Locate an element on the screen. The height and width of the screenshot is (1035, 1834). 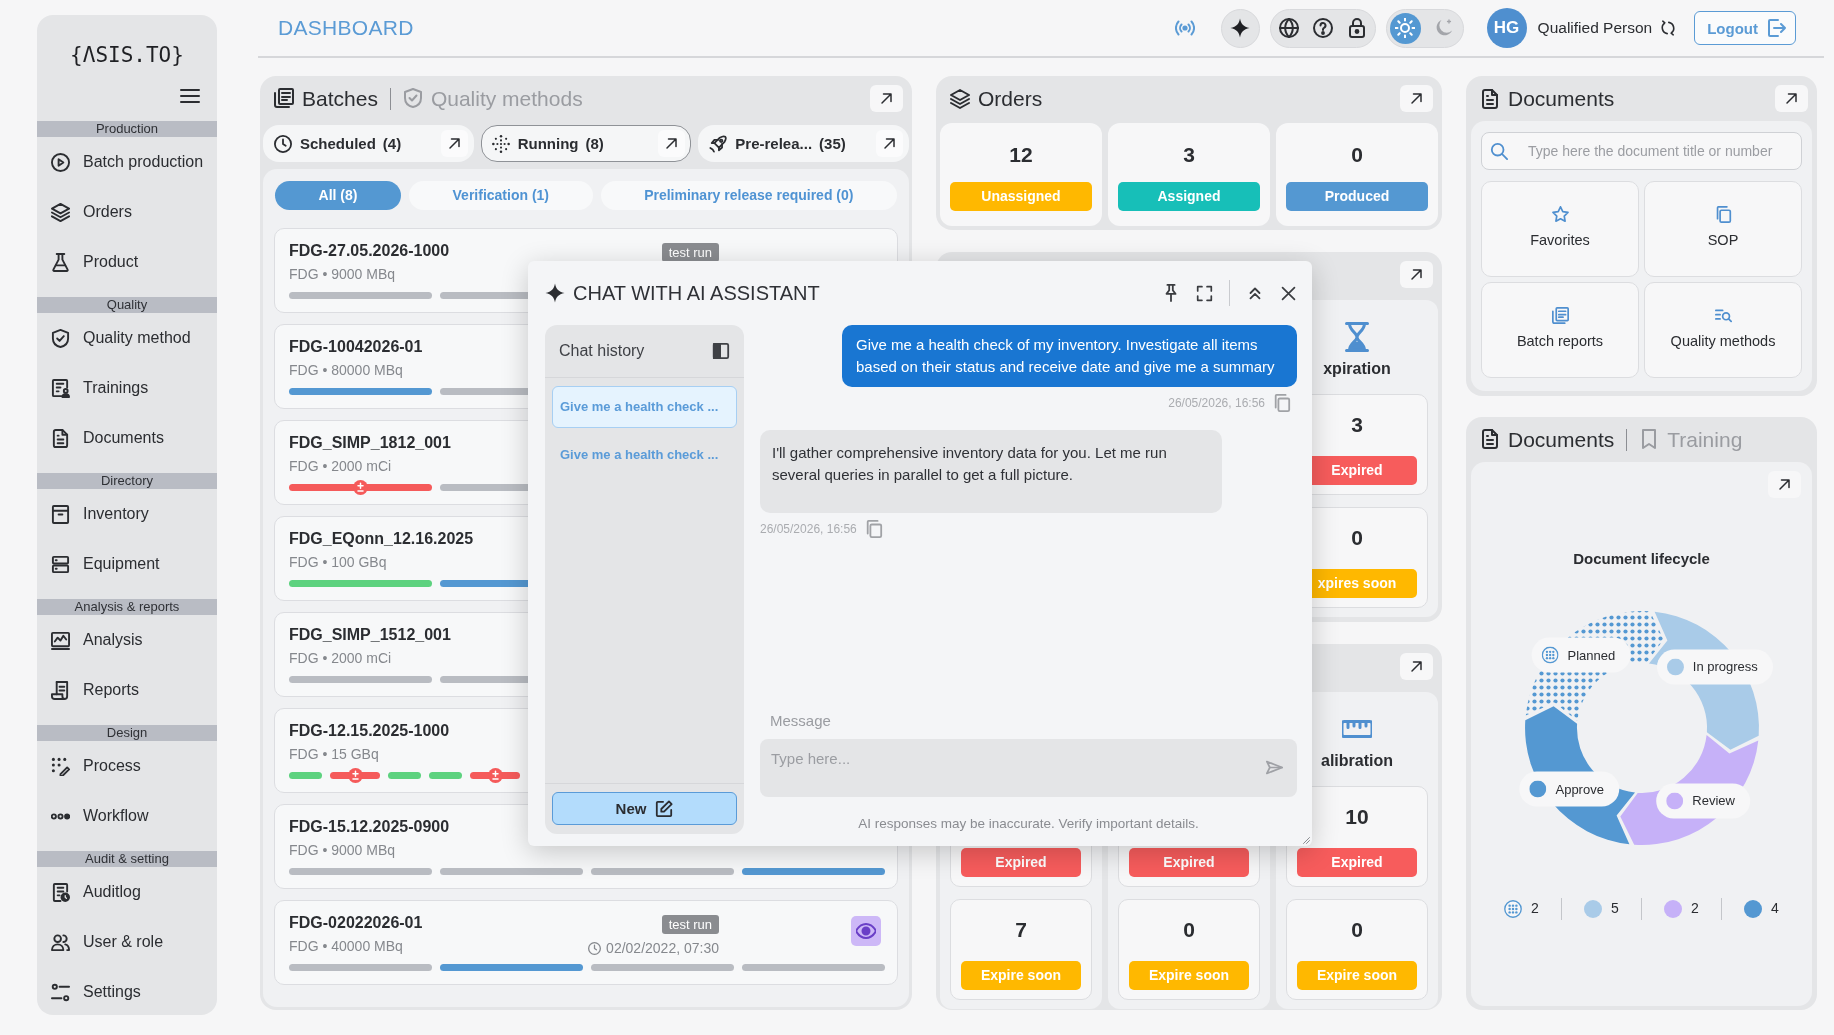
stat-count: 12 is located at coordinates (1021, 155).